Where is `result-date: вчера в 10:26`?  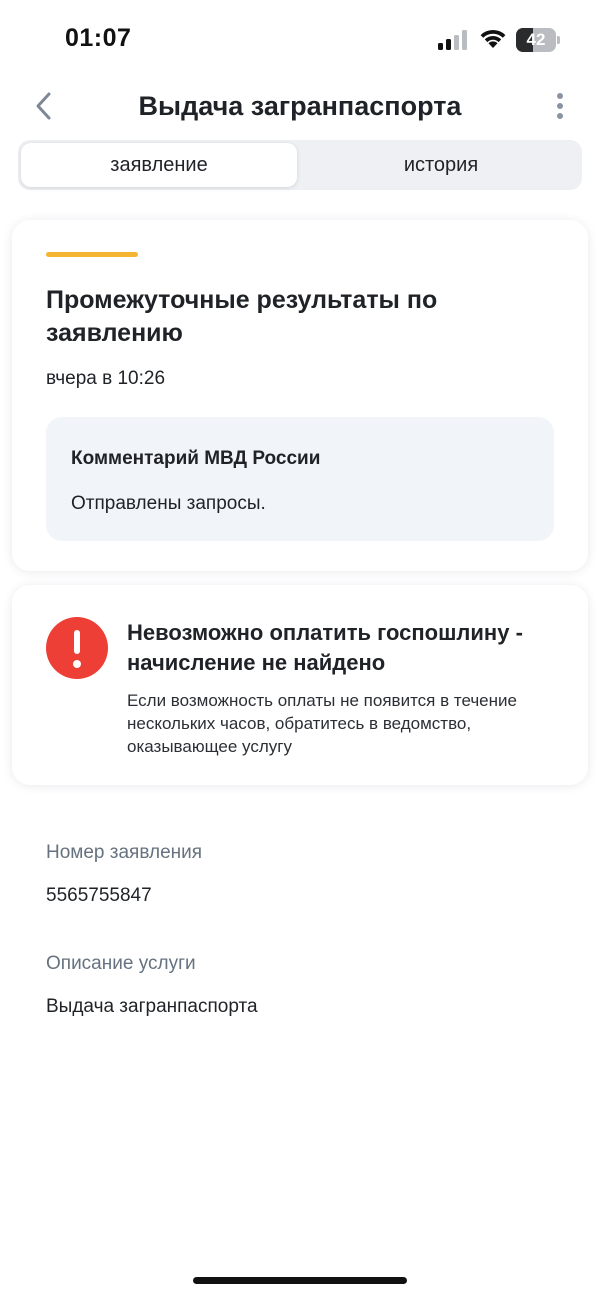 result-date: вчера в 10:26 is located at coordinates (106, 378).